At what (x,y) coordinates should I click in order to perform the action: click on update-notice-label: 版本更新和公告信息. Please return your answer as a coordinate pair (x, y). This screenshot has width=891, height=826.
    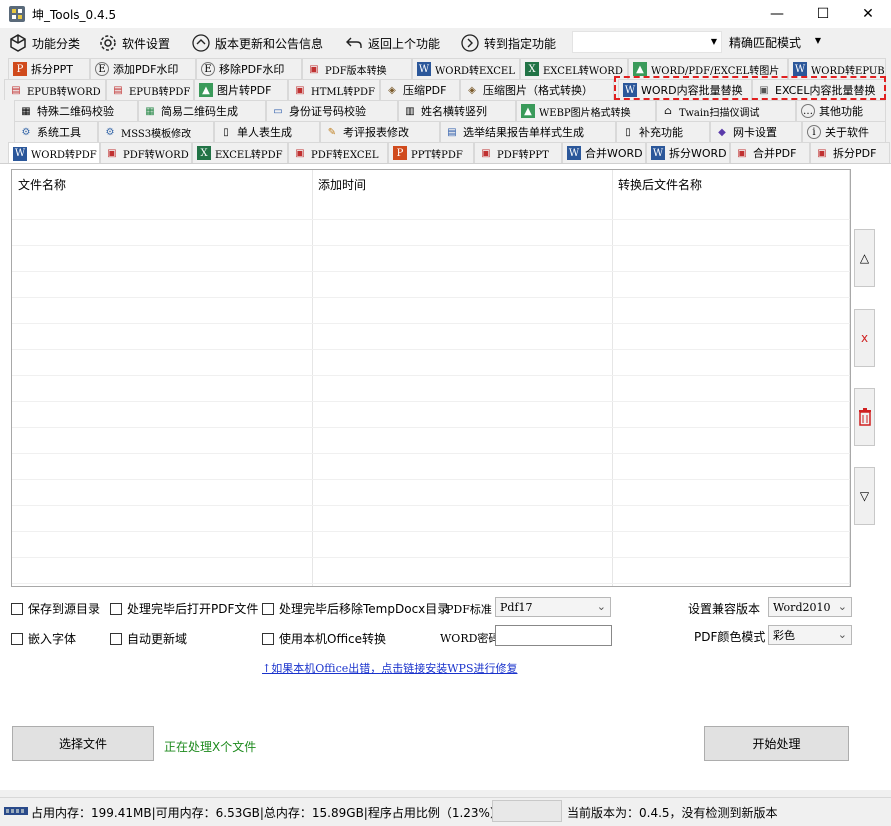
    Looking at the image, I should click on (269, 43).